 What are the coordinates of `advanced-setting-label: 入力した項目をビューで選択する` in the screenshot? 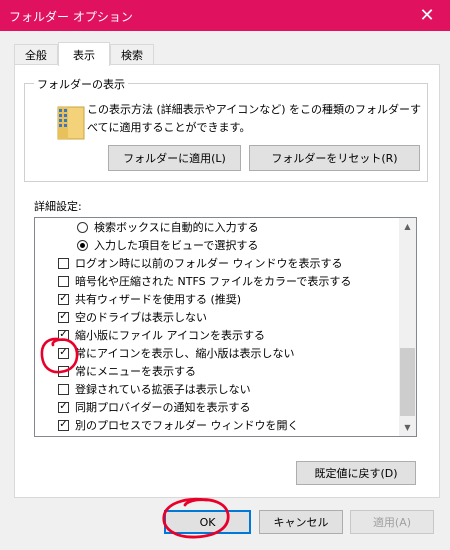 It's located at (176, 245).